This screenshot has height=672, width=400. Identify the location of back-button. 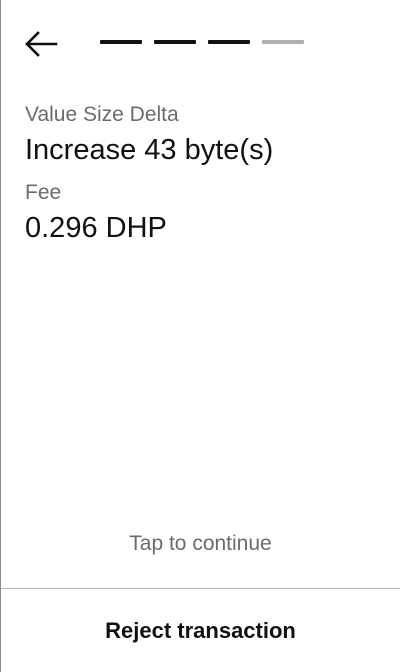
(41, 44).